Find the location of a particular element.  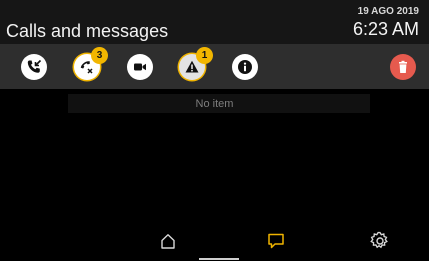

info-icon is located at coordinates (245, 67).